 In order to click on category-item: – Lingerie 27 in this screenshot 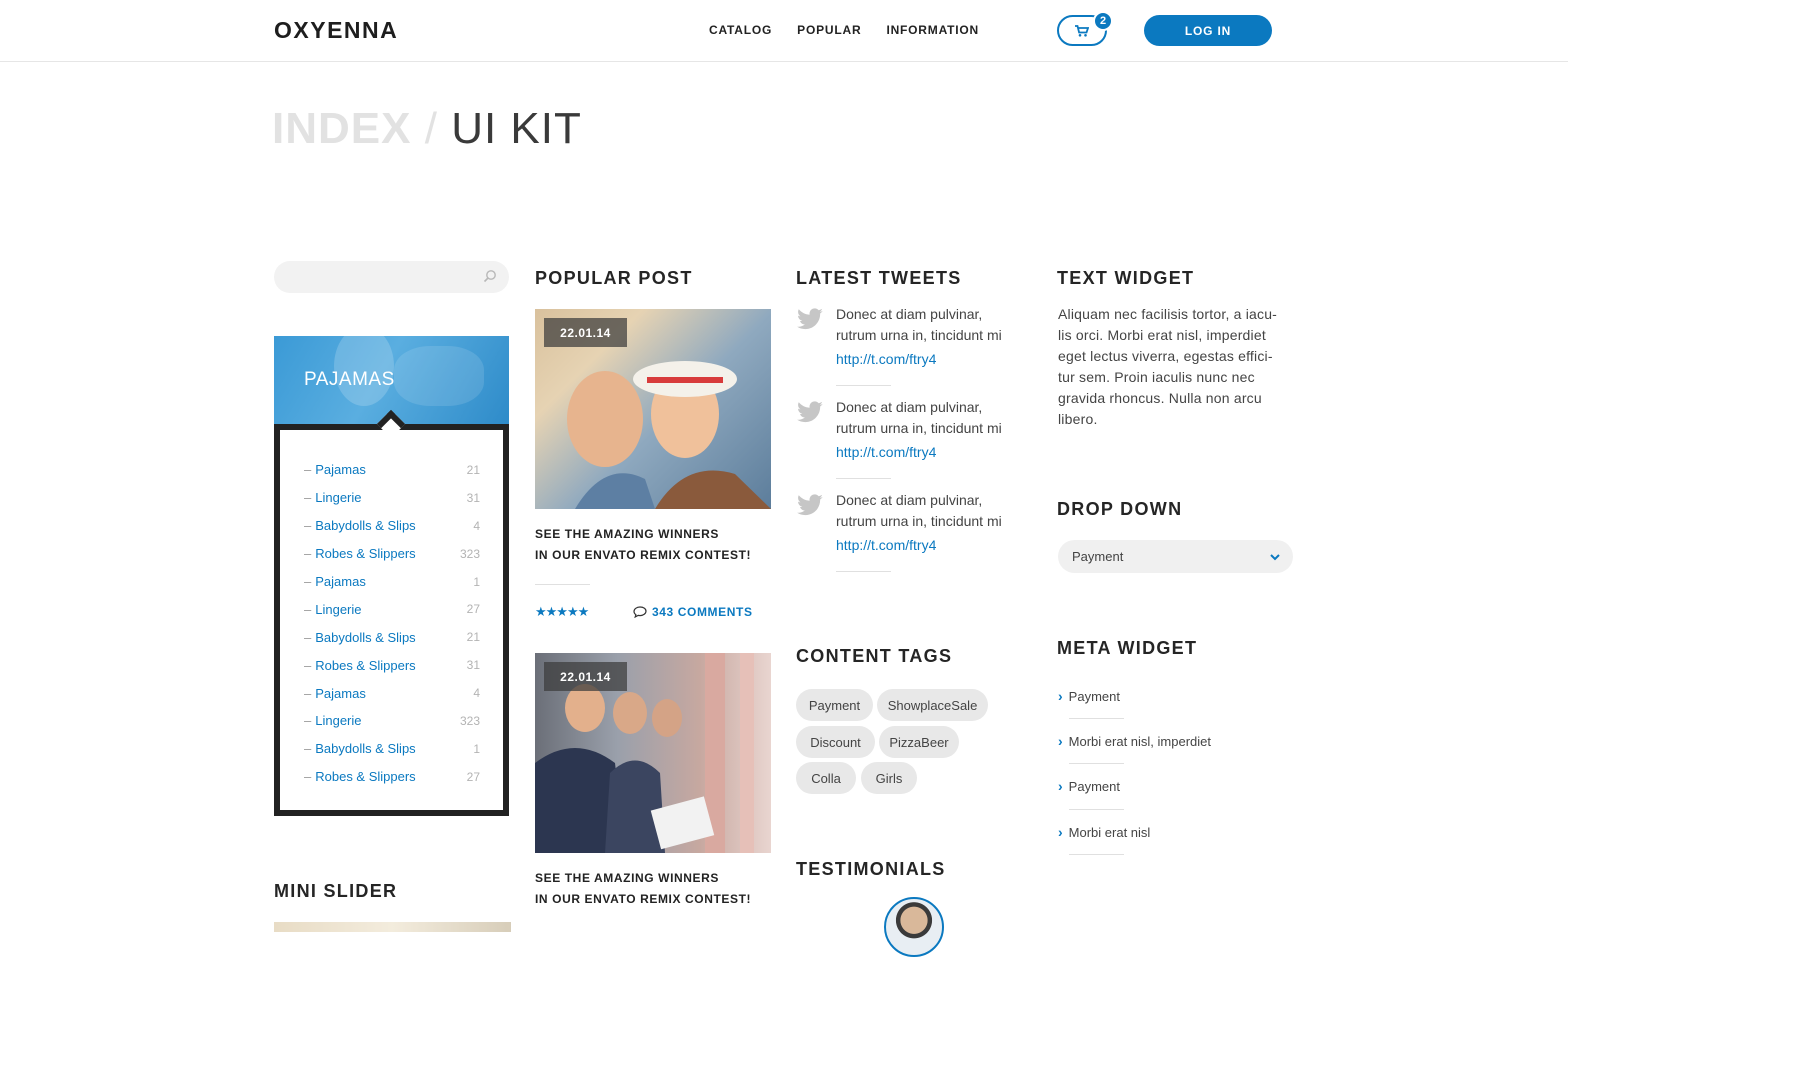, I will do `click(392, 609)`.